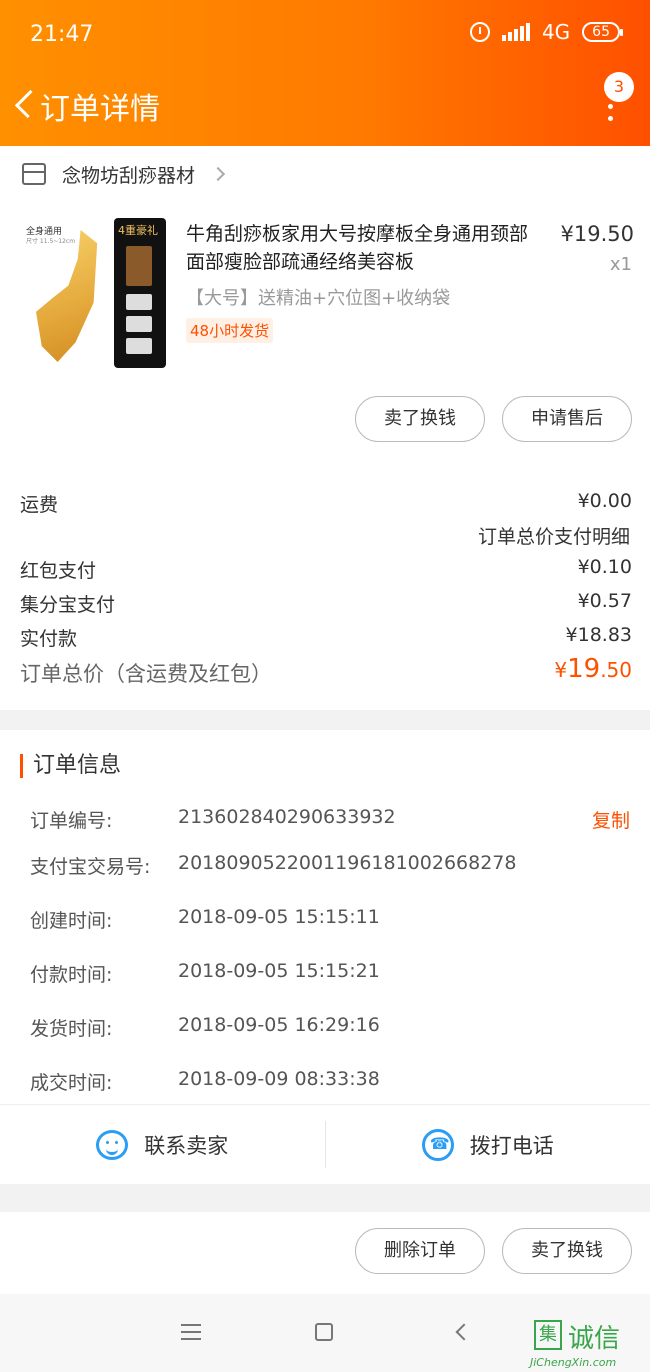 The width and height of the screenshot is (650, 1372). Describe the element at coordinates (437, 1144) in the screenshot. I see `phone-icon` at that location.